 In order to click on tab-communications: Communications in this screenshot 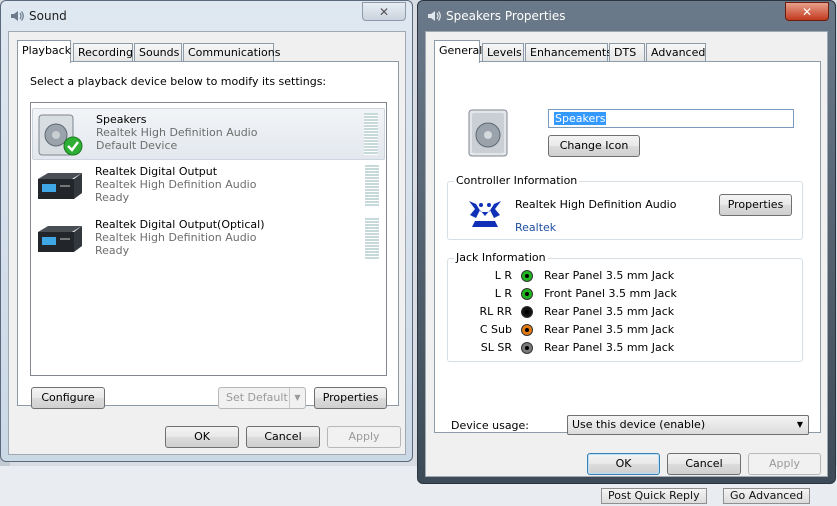, I will do `click(231, 52)`.